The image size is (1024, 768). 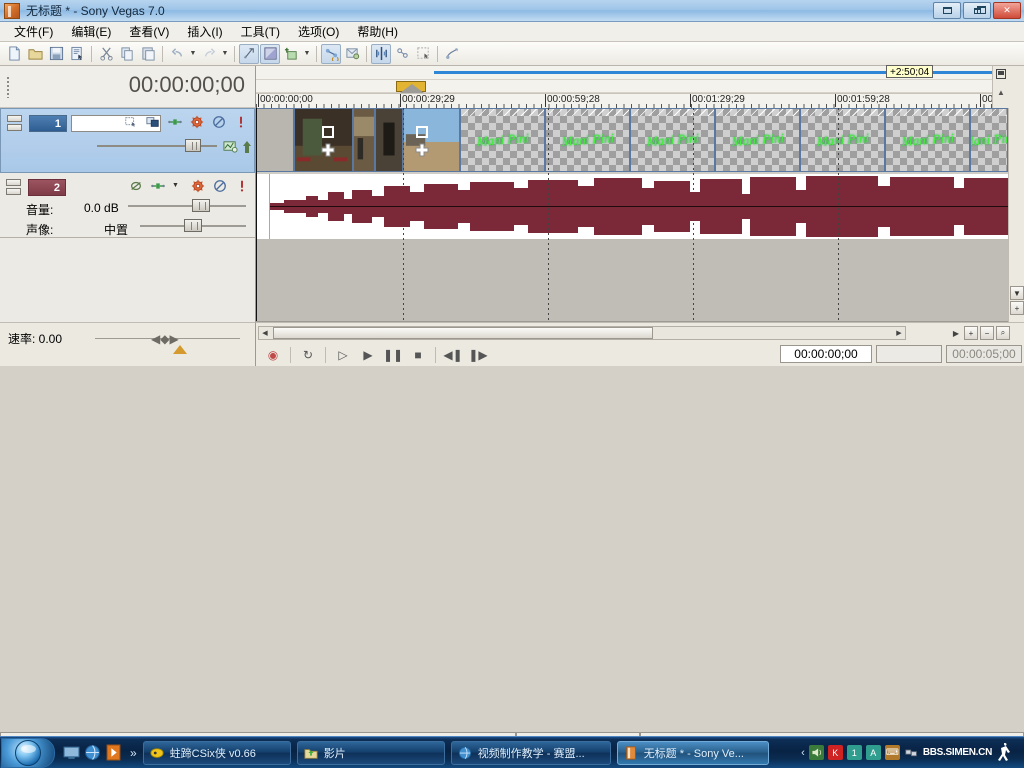 What do you see at coordinates (453, 354) in the screenshot?
I see `go-to-start-button: ◀❚` at bounding box center [453, 354].